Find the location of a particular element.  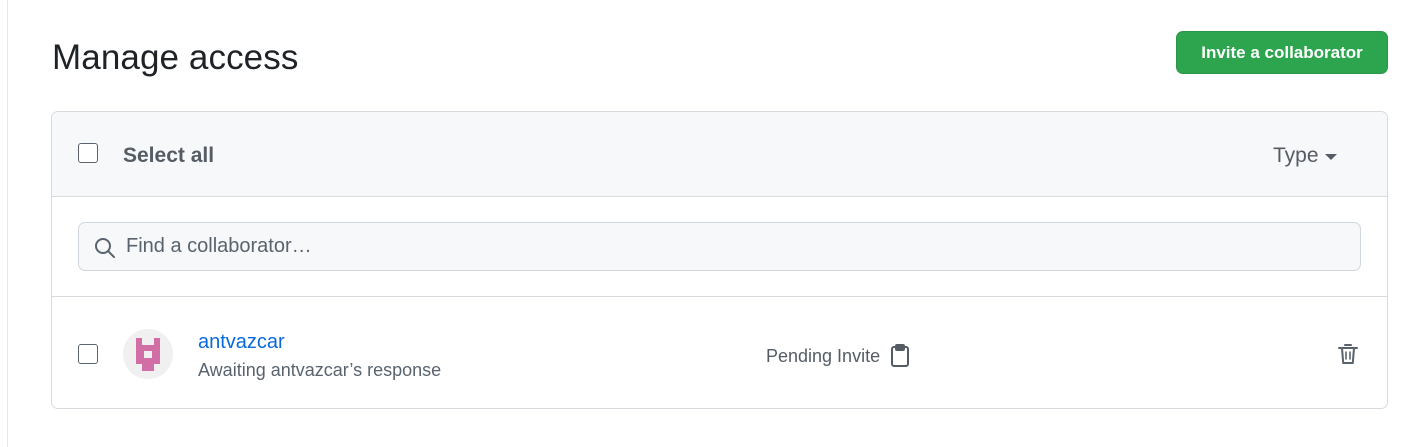

collaborator-checkbox is located at coordinates (88, 354).